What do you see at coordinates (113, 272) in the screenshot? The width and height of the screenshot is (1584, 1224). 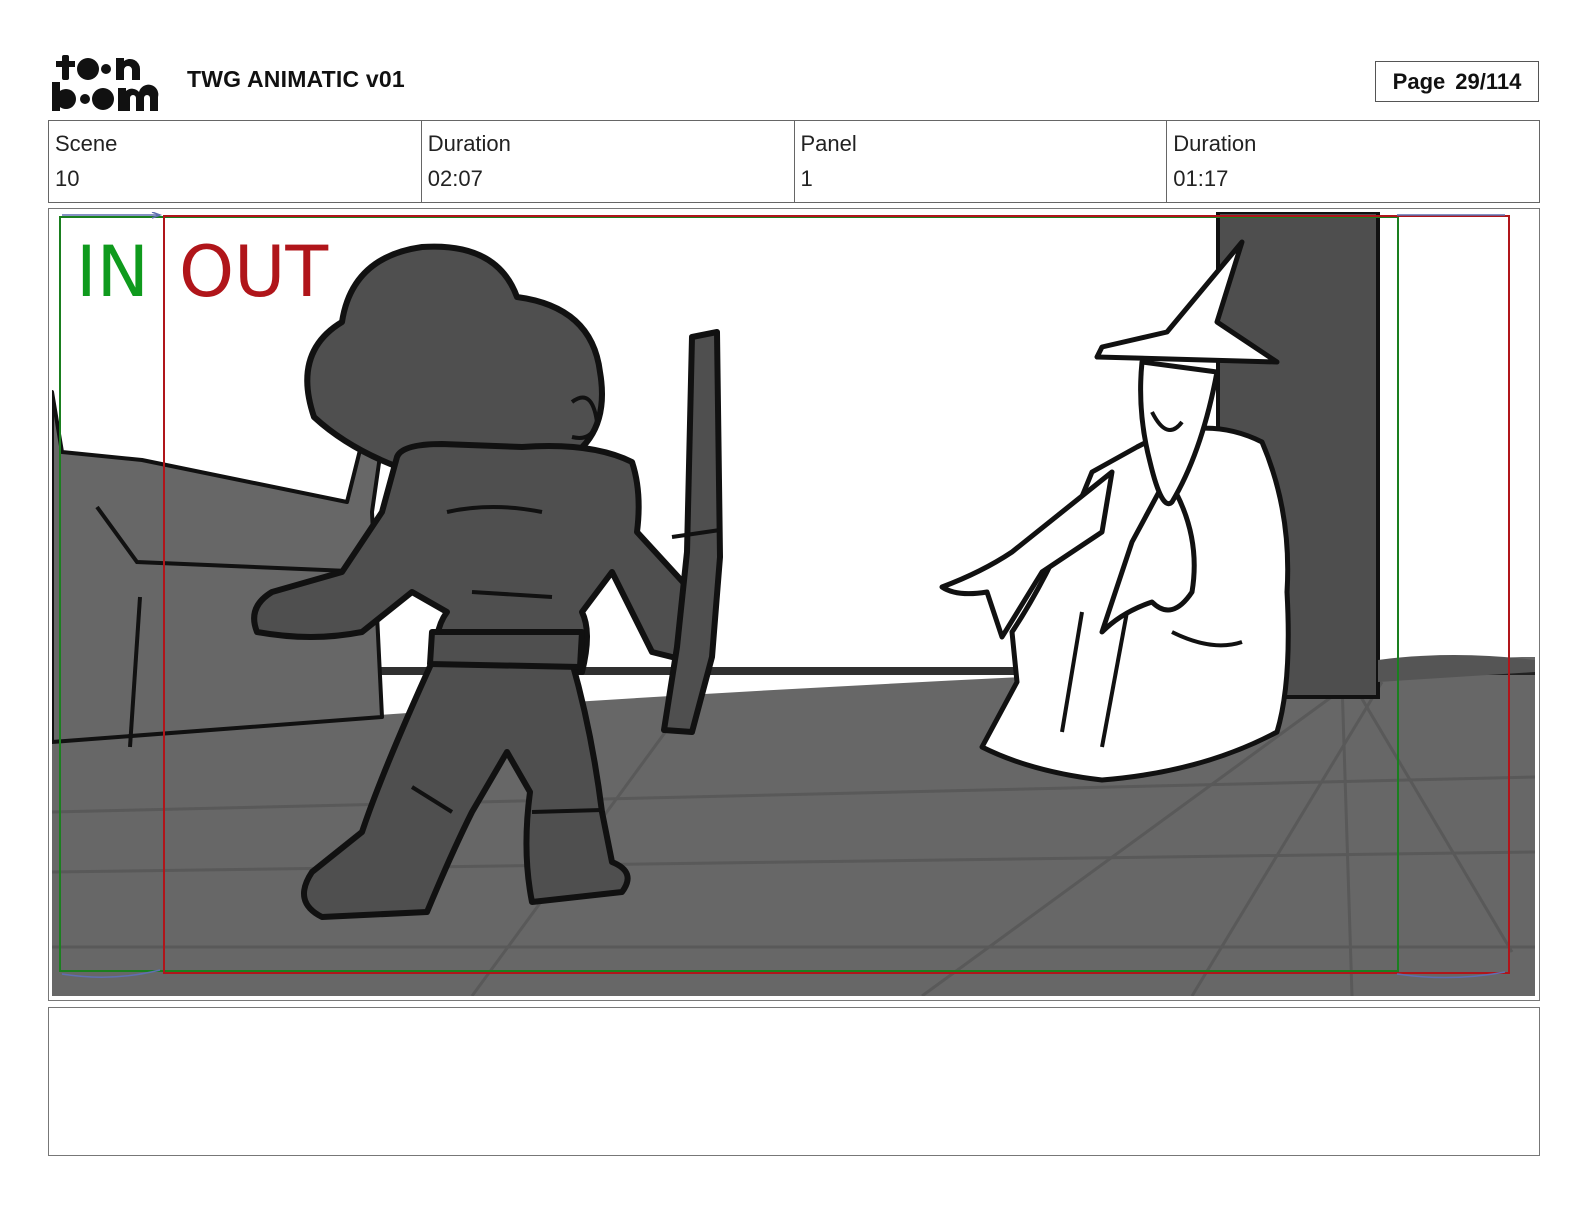 I see `in-frame-label: IN` at bounding box center [113, 272].